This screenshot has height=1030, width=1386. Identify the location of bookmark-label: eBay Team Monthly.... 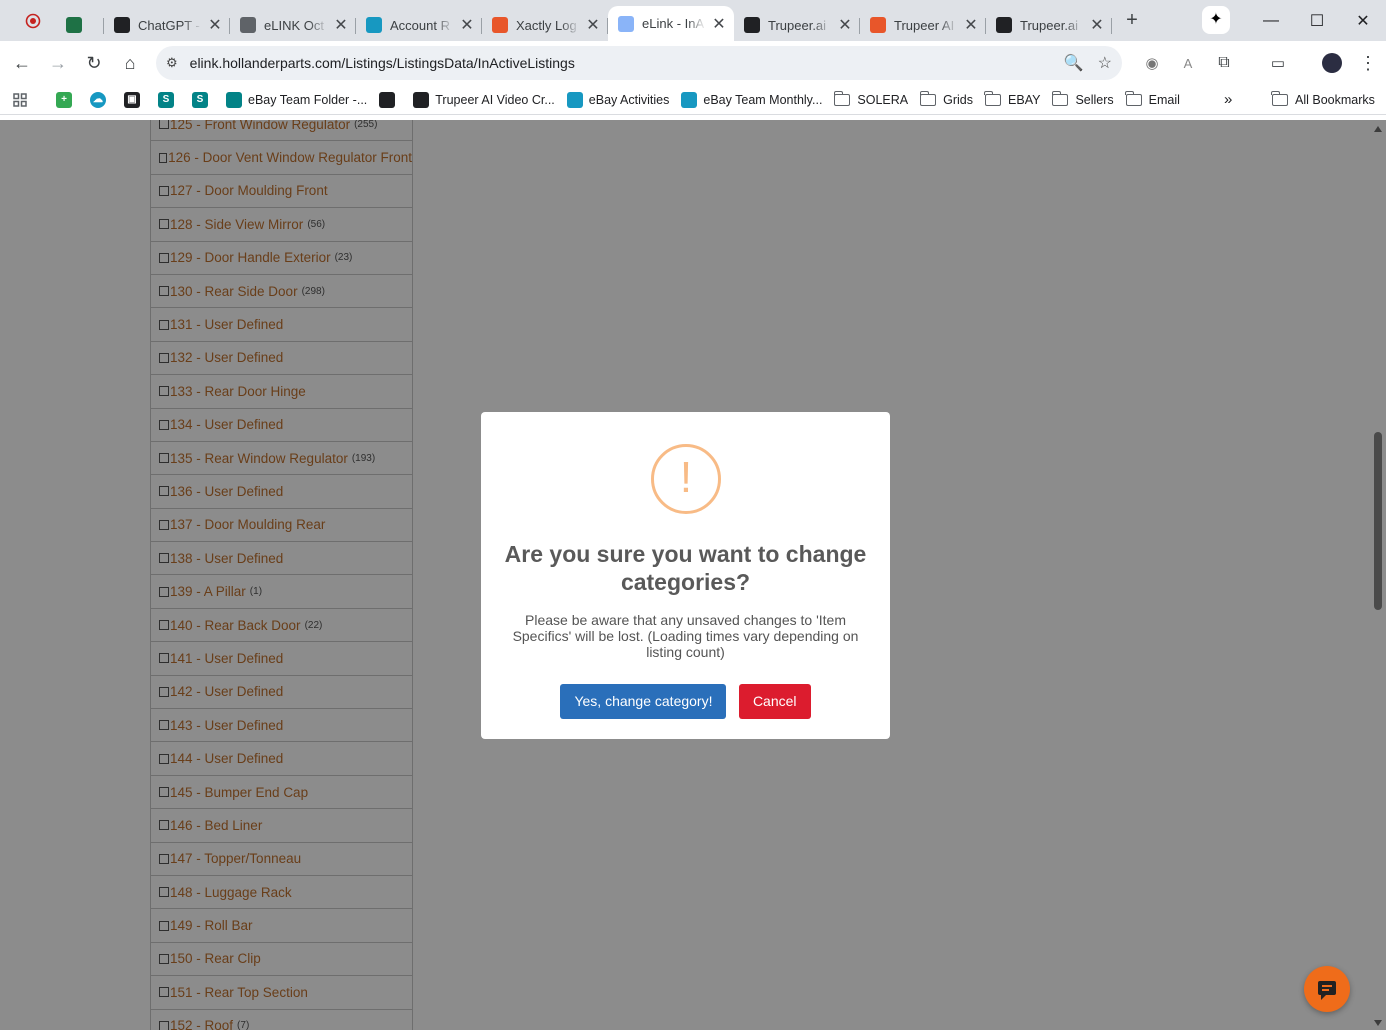
(763, 99).